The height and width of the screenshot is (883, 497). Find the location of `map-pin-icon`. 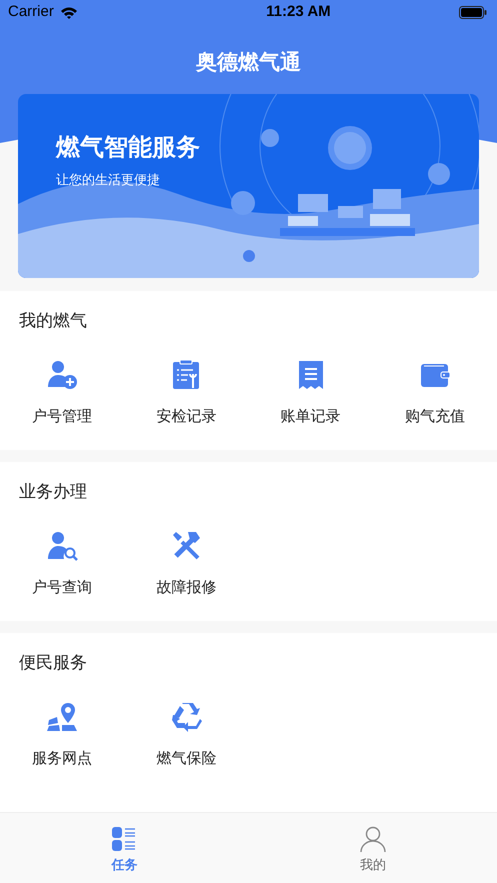

map-pin-icon is located at coordinates (62, 717).